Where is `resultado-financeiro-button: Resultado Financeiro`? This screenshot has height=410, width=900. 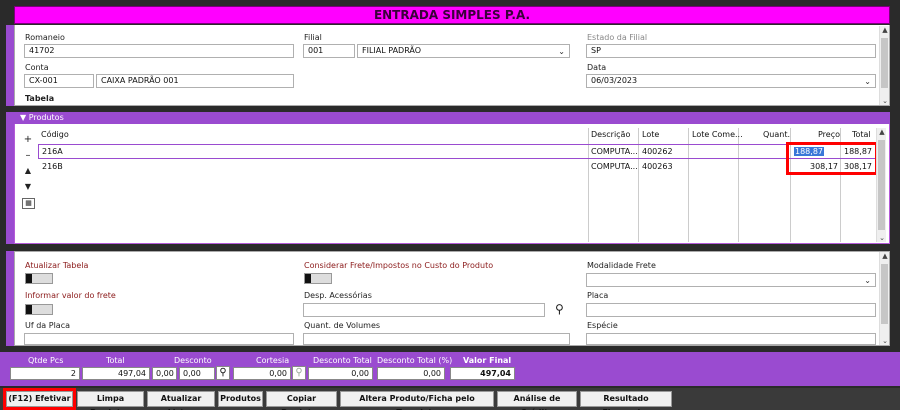
resultado-financeiro-button: Resultado Financeiro is located at coordinates (626, 400).